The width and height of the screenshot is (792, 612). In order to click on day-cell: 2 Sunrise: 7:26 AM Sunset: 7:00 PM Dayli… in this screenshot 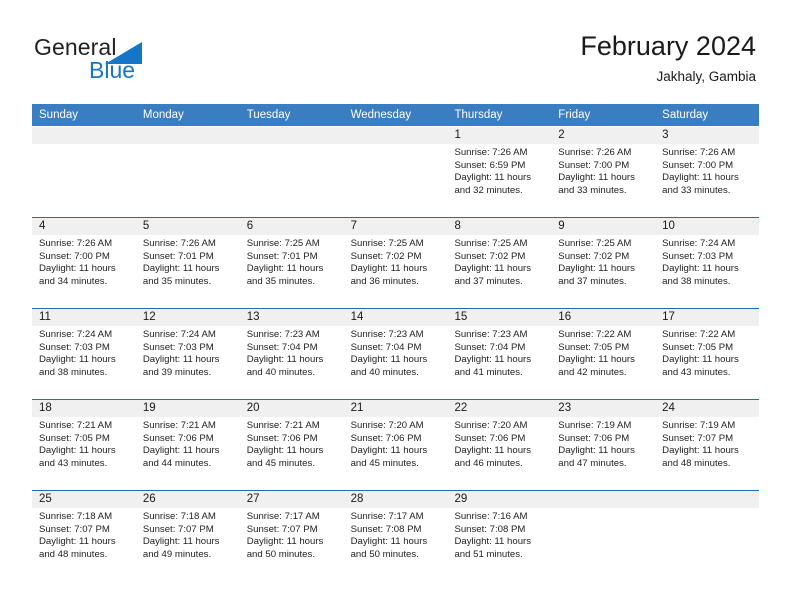, I will do `click(603, 172)`.